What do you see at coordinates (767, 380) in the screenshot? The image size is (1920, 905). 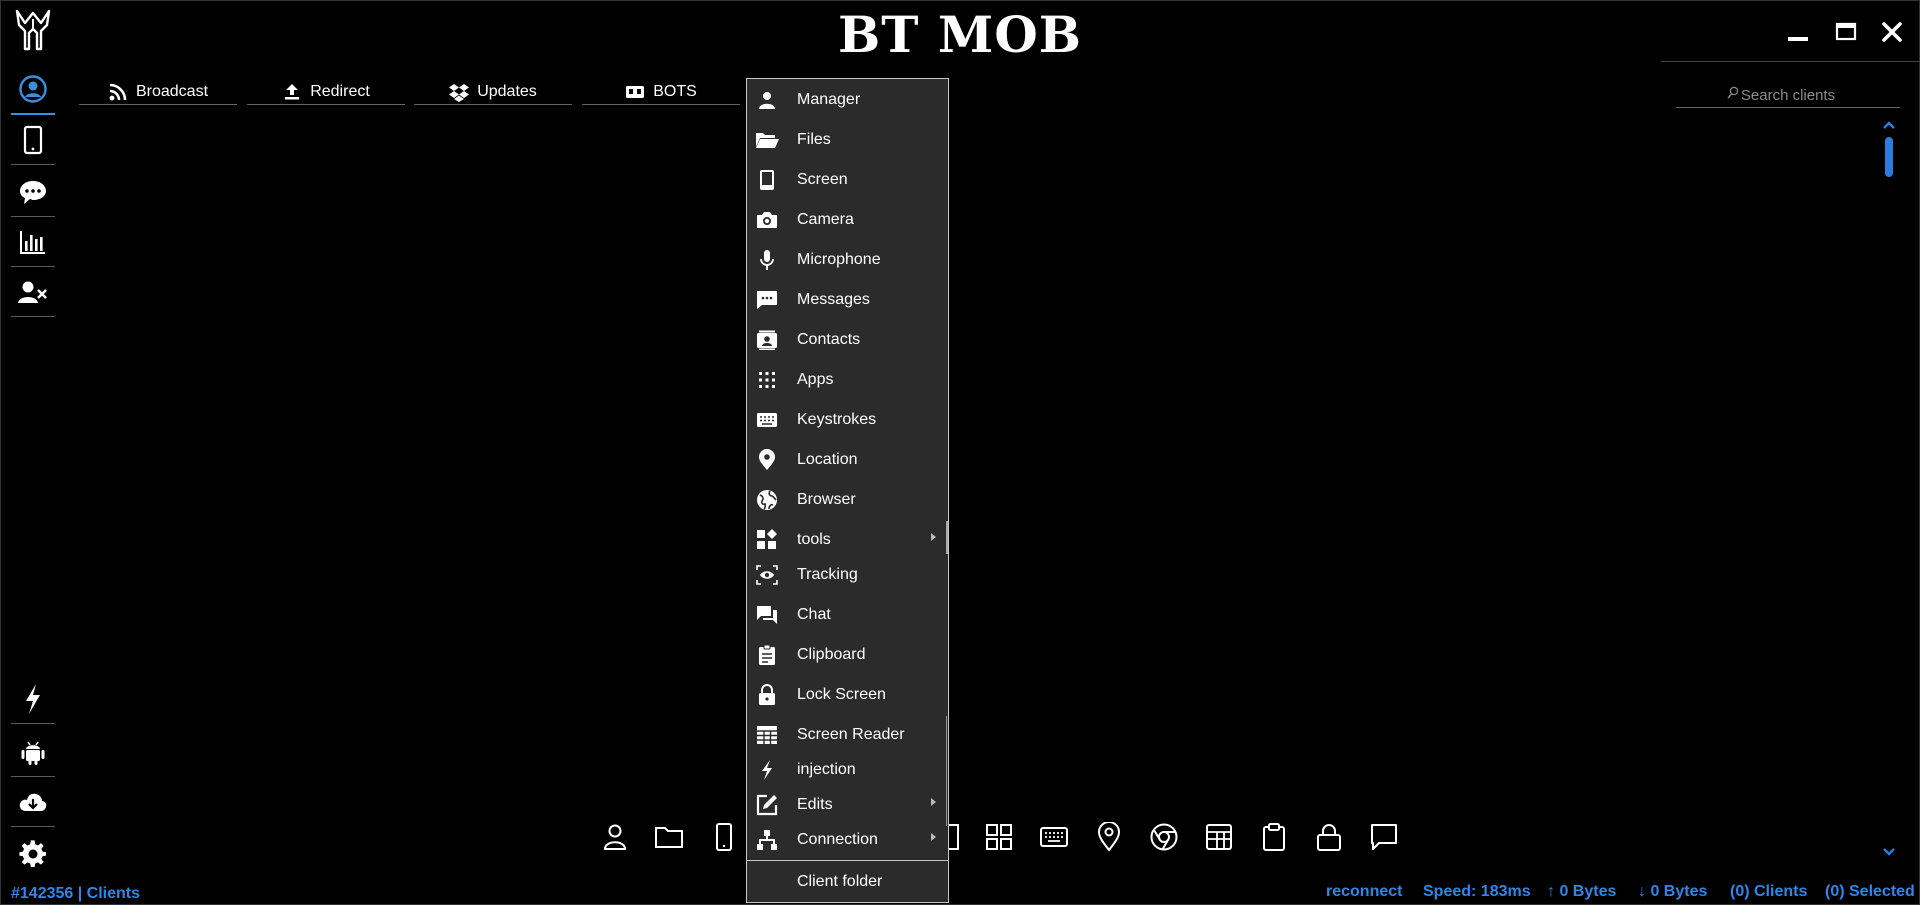 I see `apps-grid-icon` at bounding box center [767, 380].